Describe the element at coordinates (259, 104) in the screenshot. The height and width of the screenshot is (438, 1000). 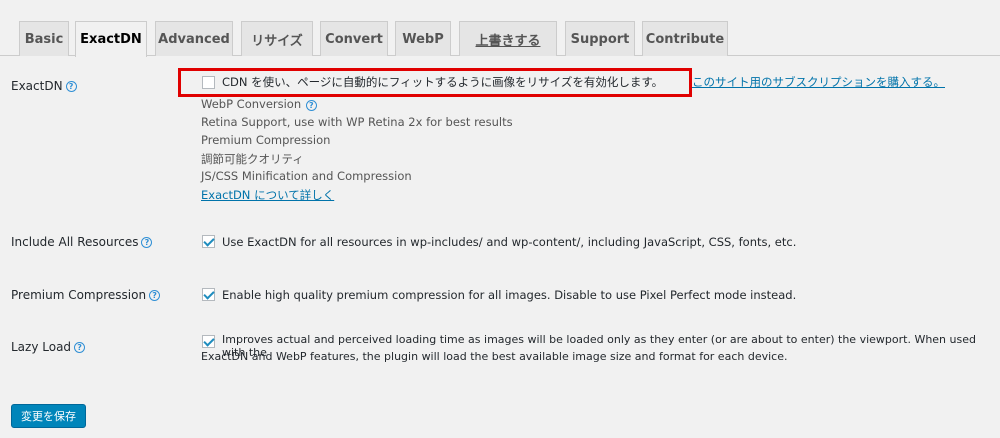
I see `feature-webp: WebP Conversion ?` at that location.